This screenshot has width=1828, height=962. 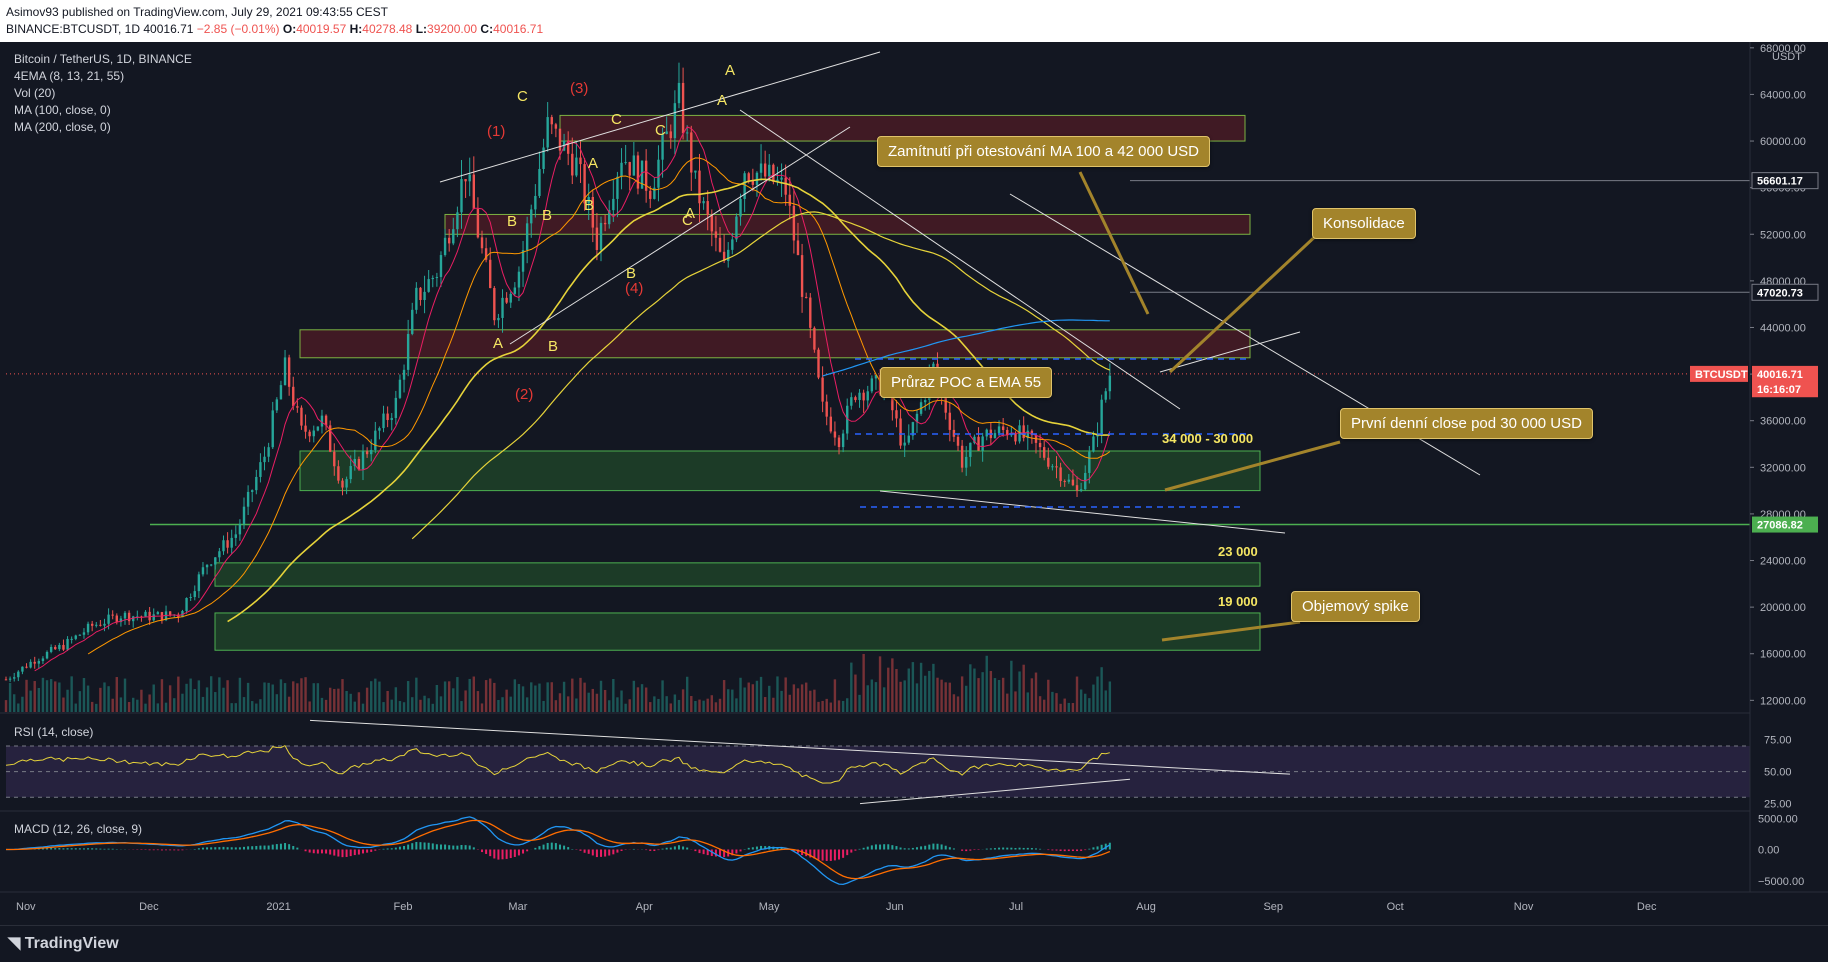 What do you see at coordinates (966, 382) in the screenshot?
I see `callout-poc-break: Průraz POC a EMA 55` at bounding box center [966, 382].